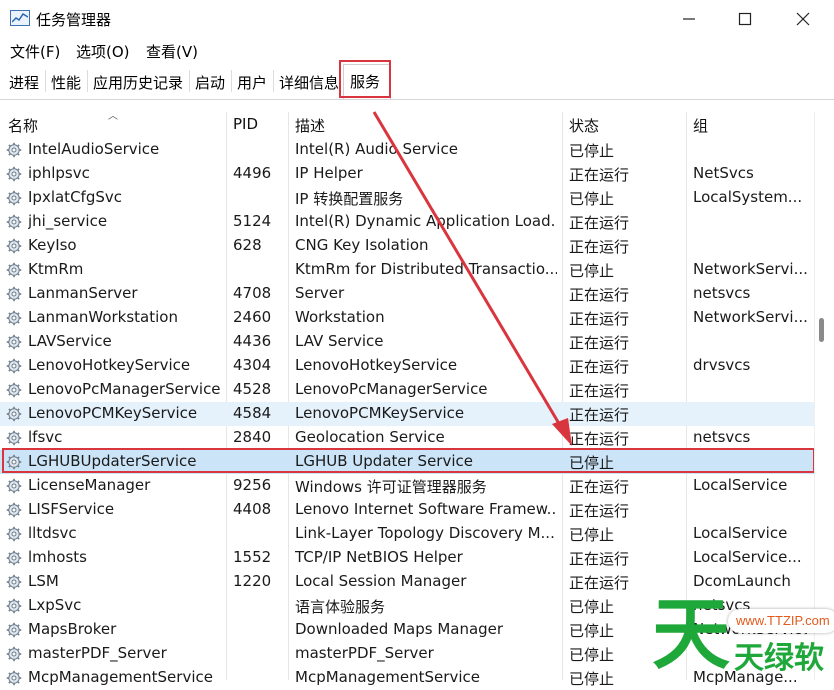  I want to click on service-name: iphlpsvc, so click(59, 173).